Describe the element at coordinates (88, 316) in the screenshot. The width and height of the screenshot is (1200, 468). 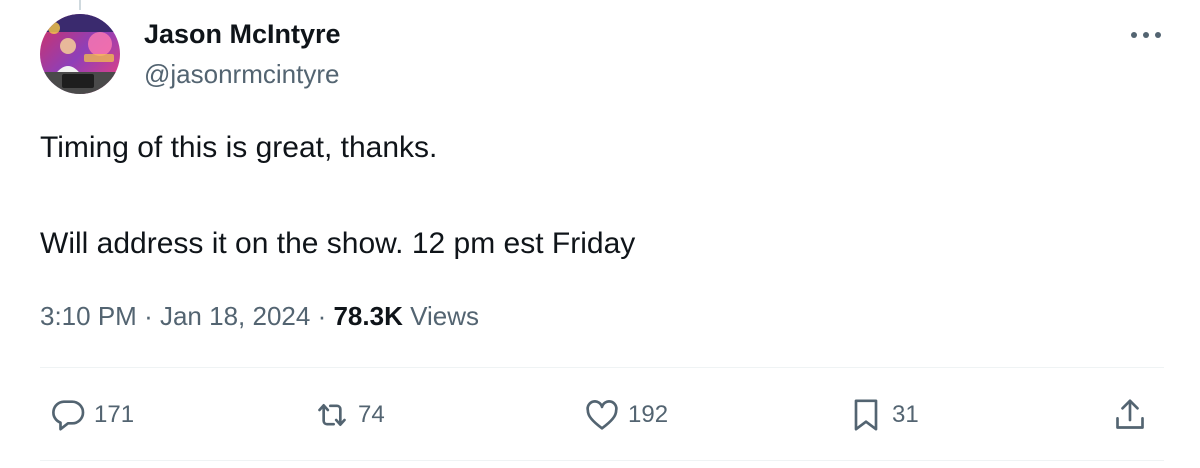
I see `tweet-time: 3:10 PM` at that location.